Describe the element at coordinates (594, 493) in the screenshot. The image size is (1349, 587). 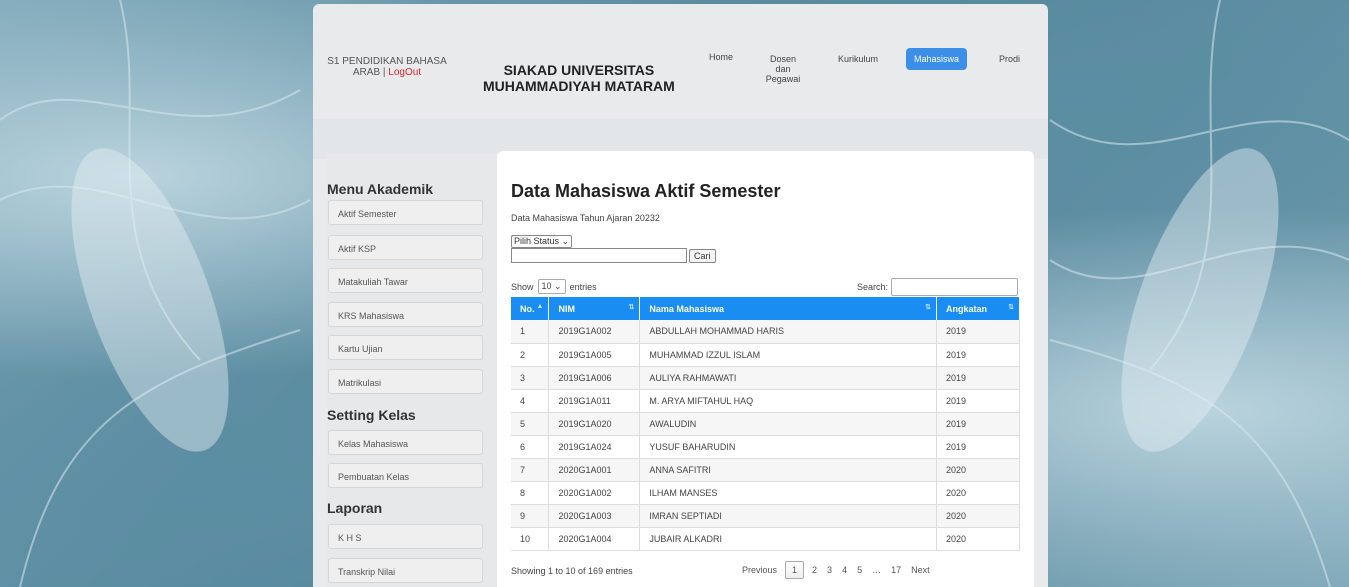
I see `cell-nim: 2020G1A002` at that location.